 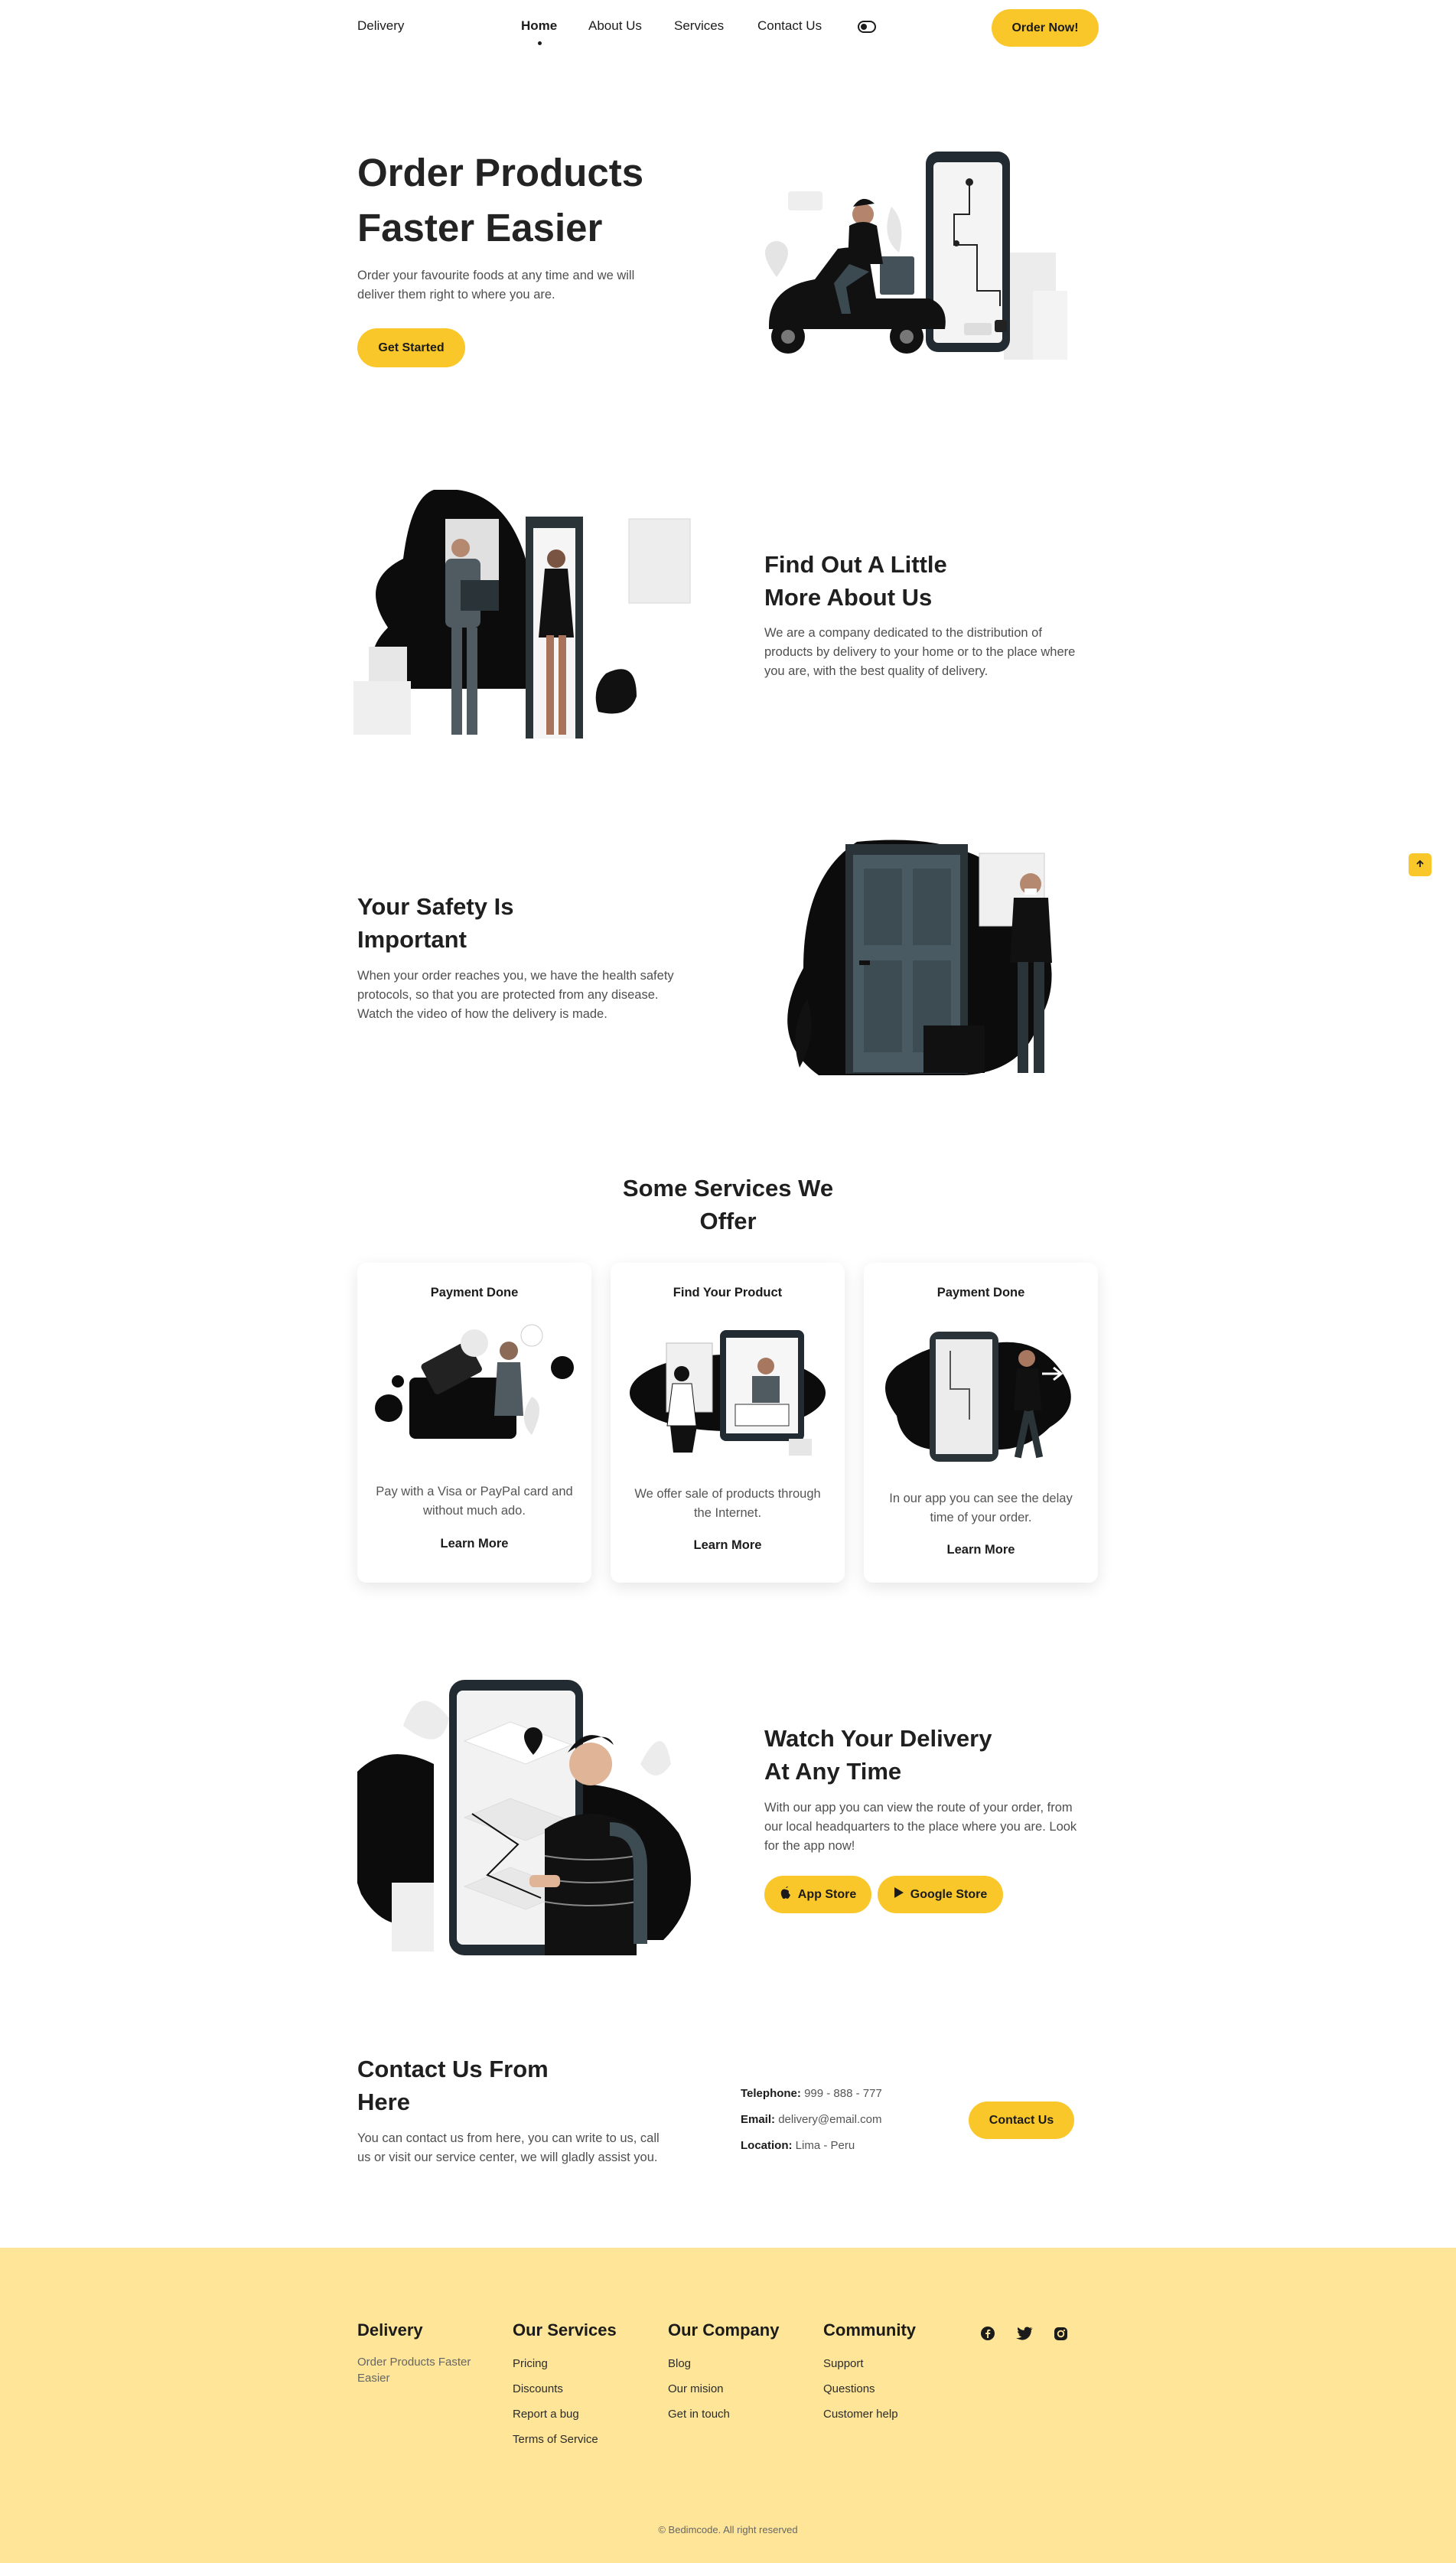 What do you see at coordinates (724, 2330) in the screenshot?
I see `footer-company-title: Our Company` at bounding box center [724, 2330].